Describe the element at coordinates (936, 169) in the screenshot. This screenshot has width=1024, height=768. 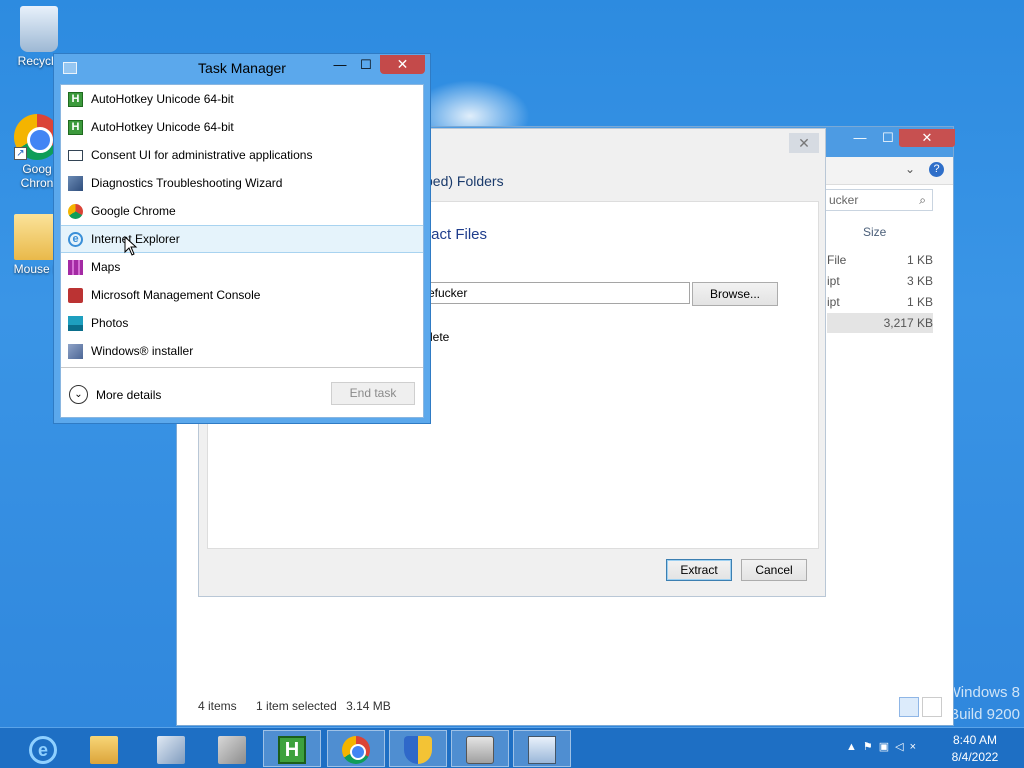
I see `help-icon: ?` at that location.